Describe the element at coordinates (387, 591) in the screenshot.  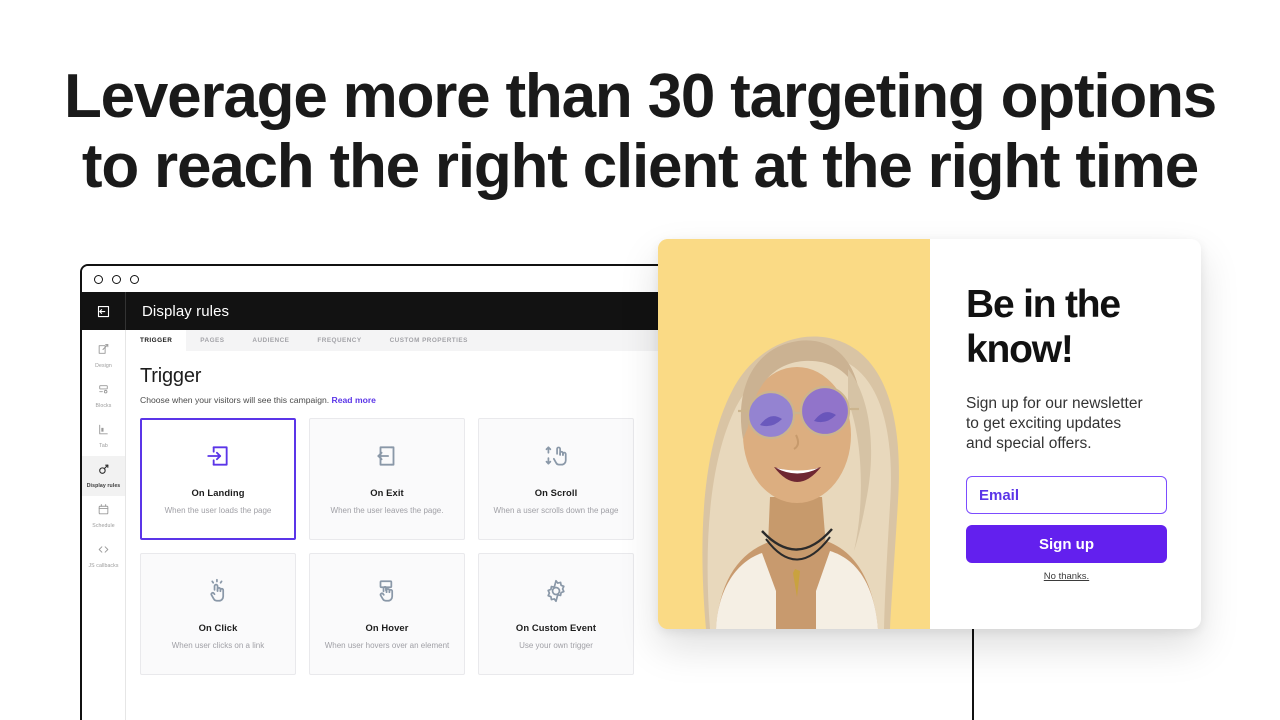
I see `hover-hand-icon` at that location.